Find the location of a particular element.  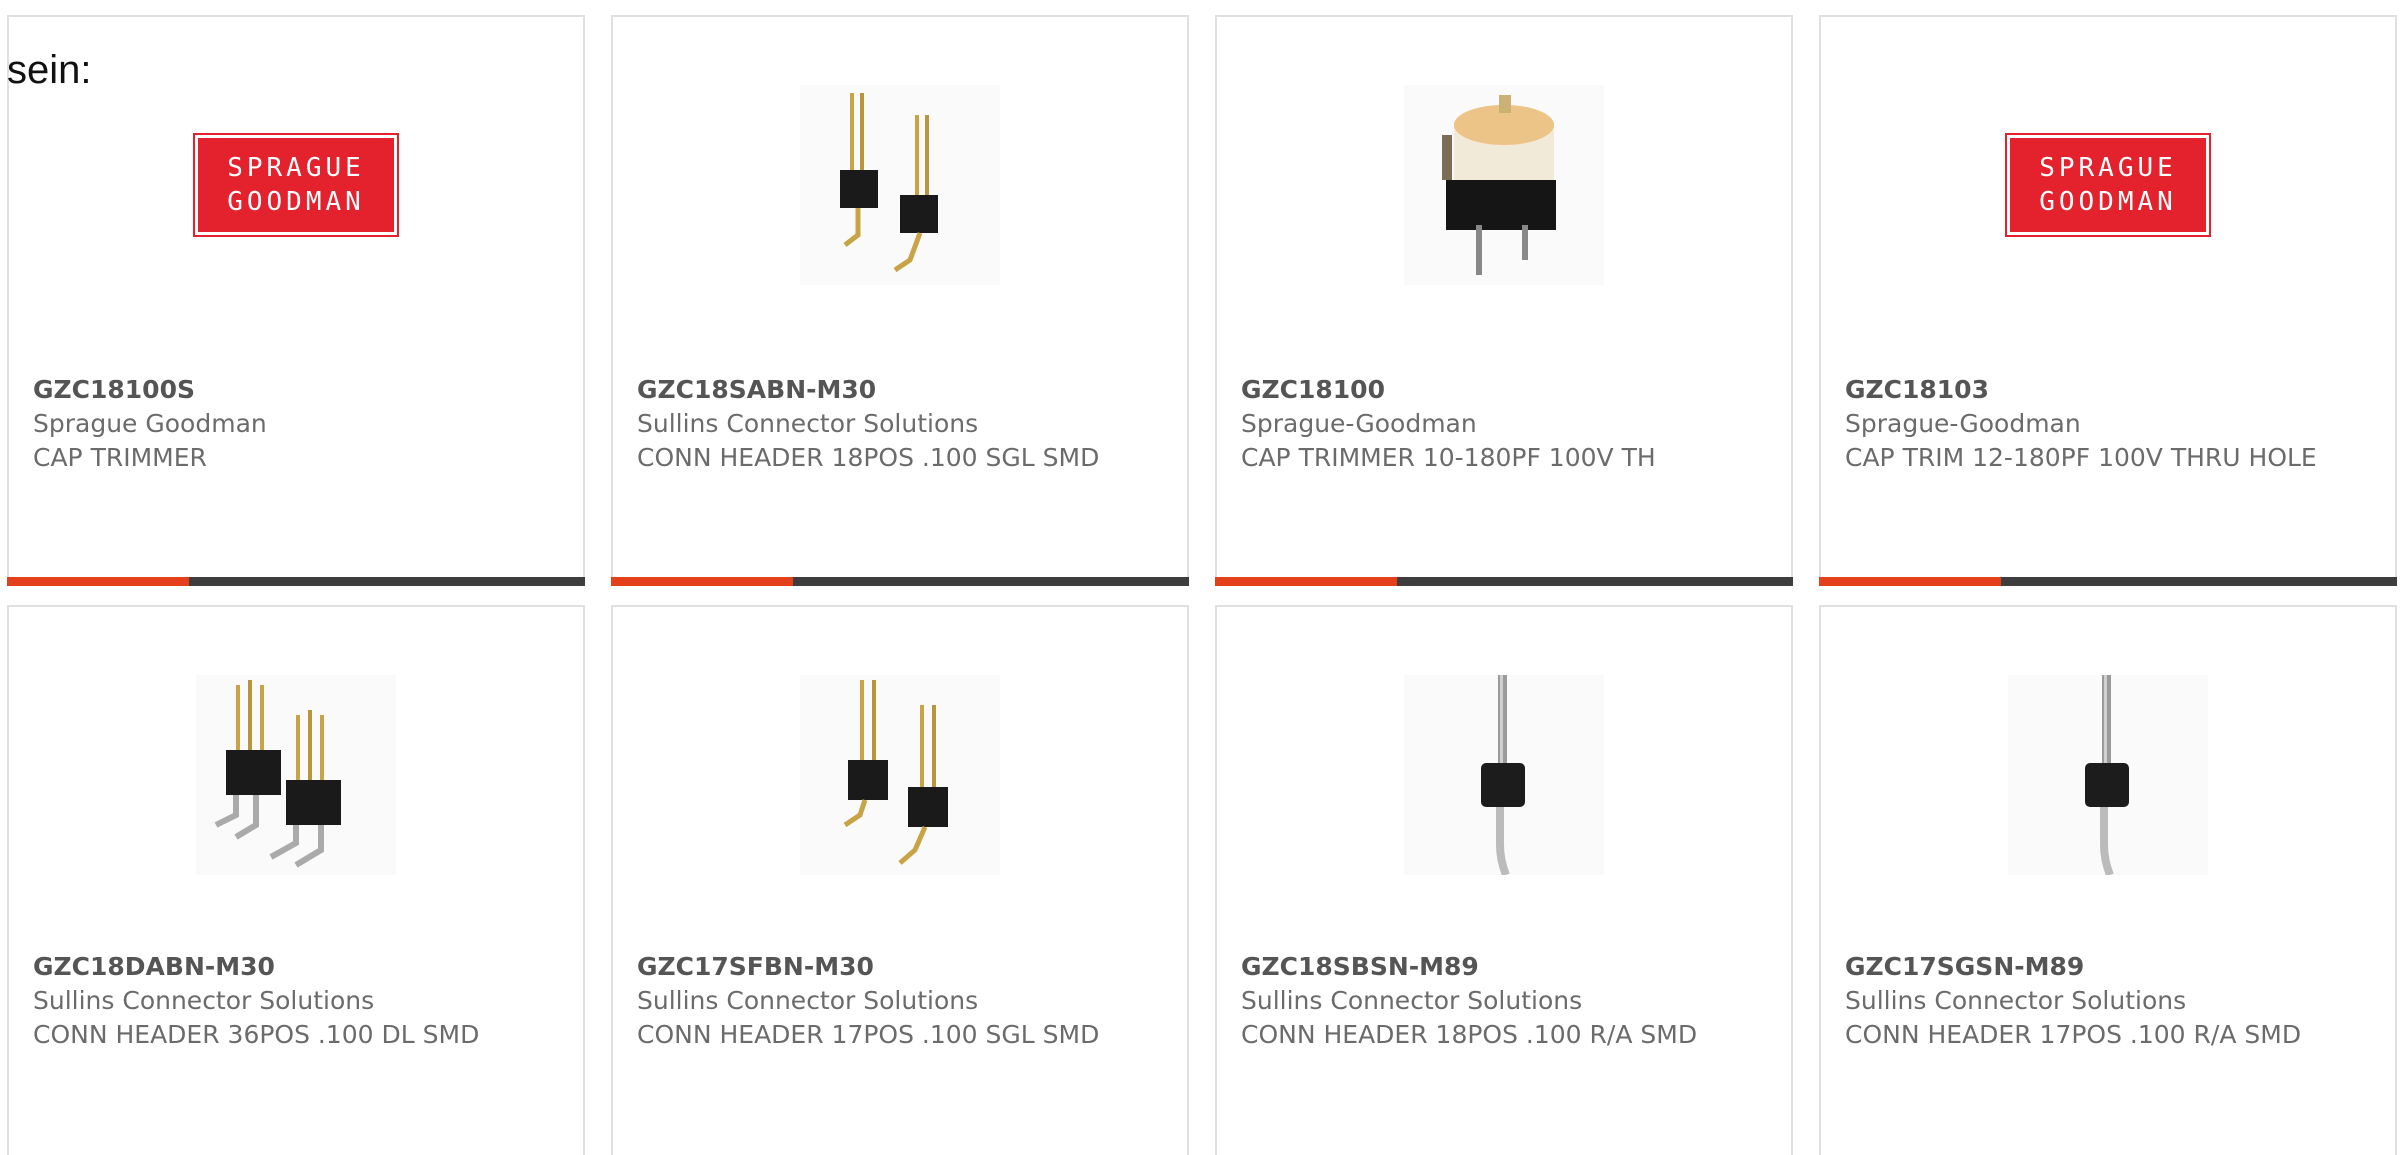

description: CONN HEADER 18POS .100 R/A SMD is located at coordinates (1469, 1034).